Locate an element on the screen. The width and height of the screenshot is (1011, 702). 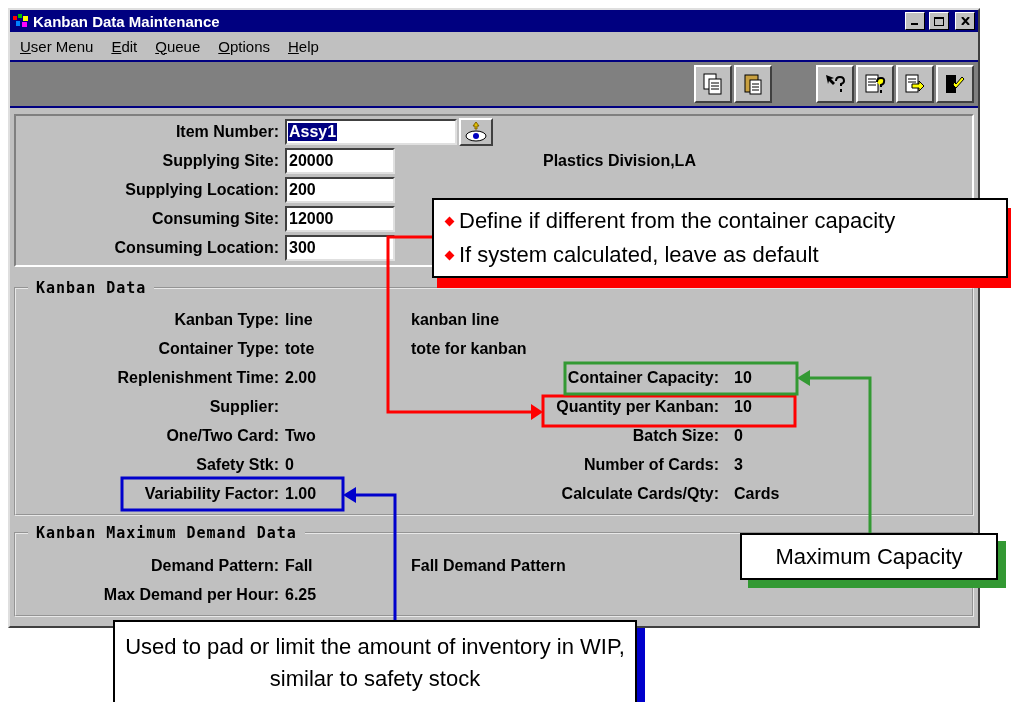
copy-button is located at coordinates (713, 84).